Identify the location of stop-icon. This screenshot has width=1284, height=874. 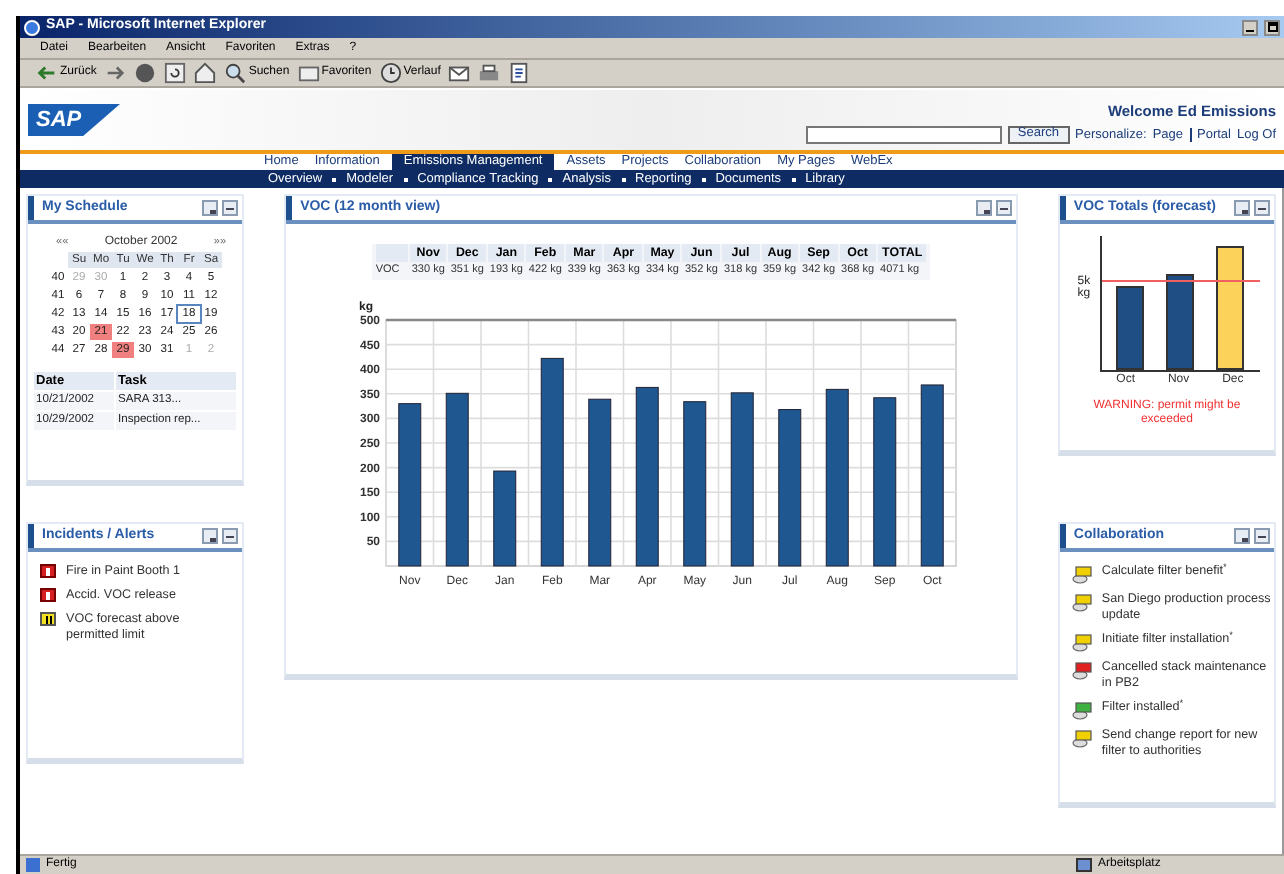
(145, 73).